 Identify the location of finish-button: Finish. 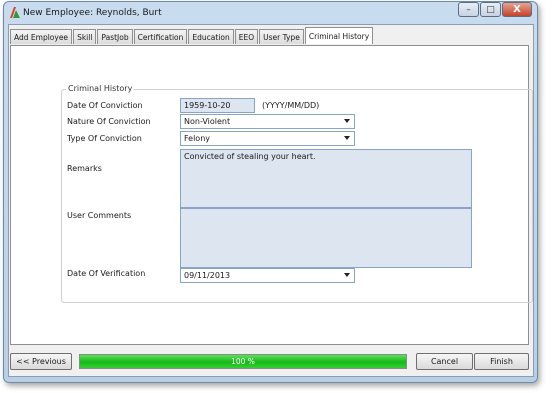
(501, 361).